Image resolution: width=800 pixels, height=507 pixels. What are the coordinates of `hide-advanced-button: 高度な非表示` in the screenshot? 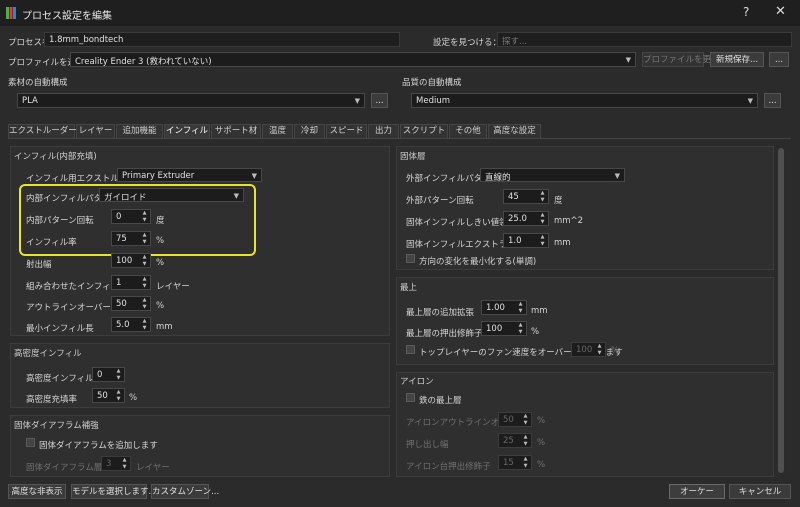 It's located at (37, 491).